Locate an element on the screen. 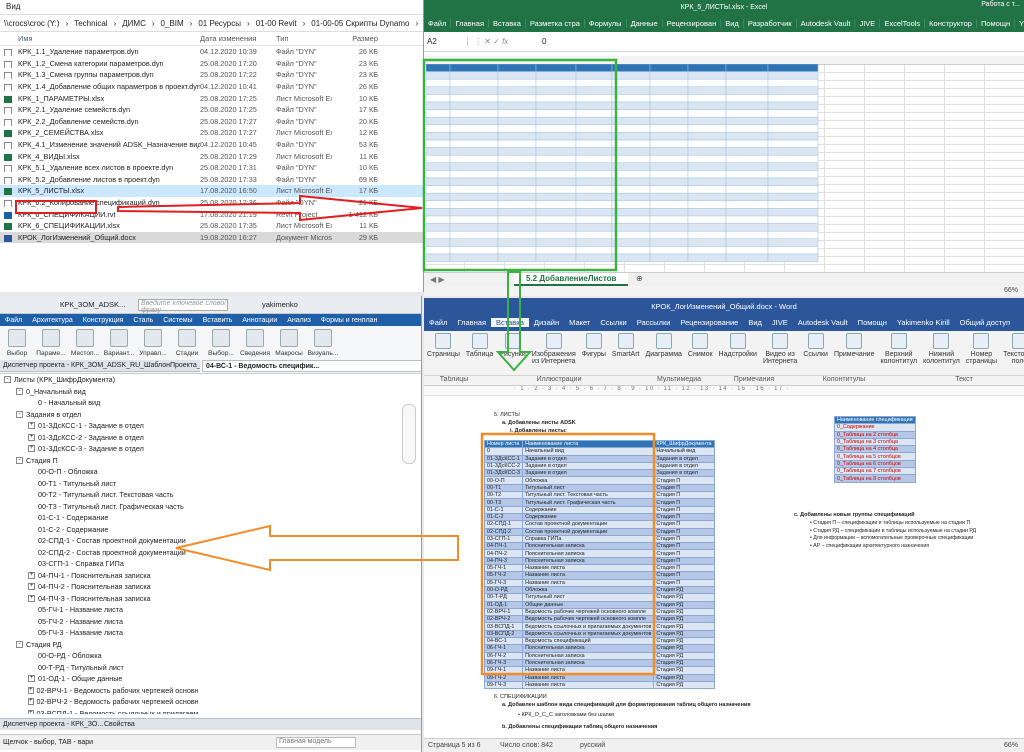  tree-node: 00-Т1 - Титульный лист is located at coordinates (99, 484).